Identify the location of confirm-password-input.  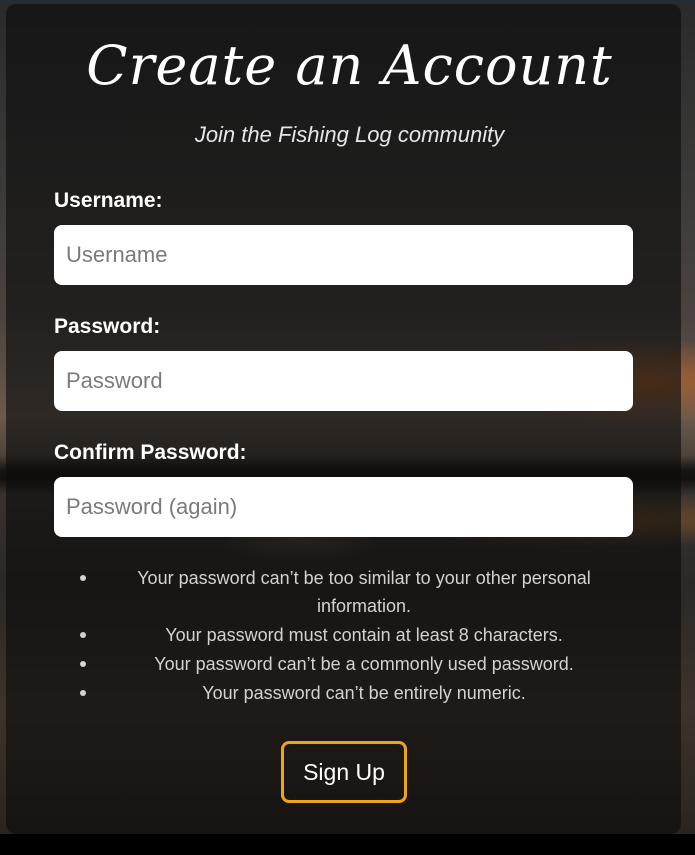
(343, 507).